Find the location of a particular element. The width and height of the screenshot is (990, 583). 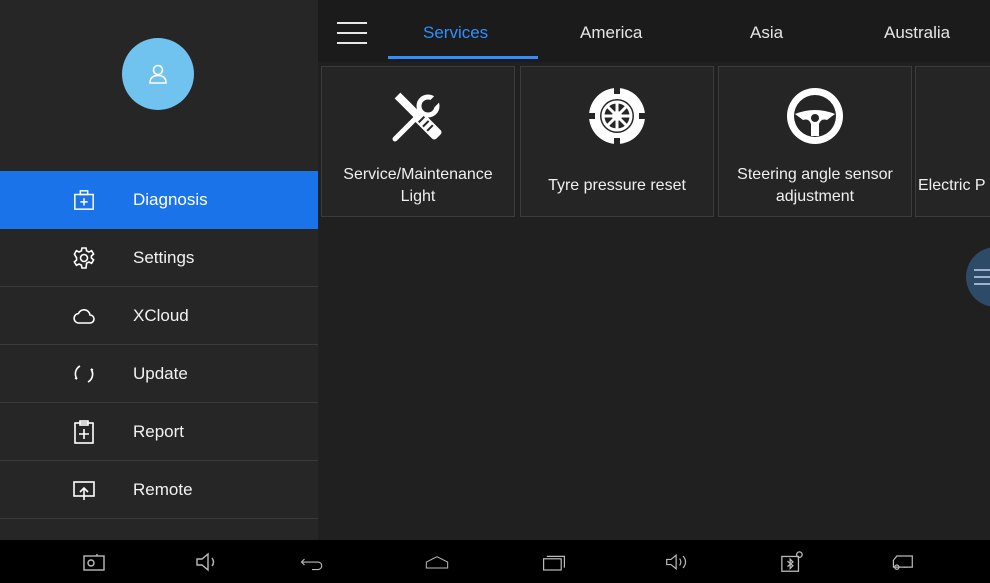

refresh-icon is located at coordinates (84, 374).